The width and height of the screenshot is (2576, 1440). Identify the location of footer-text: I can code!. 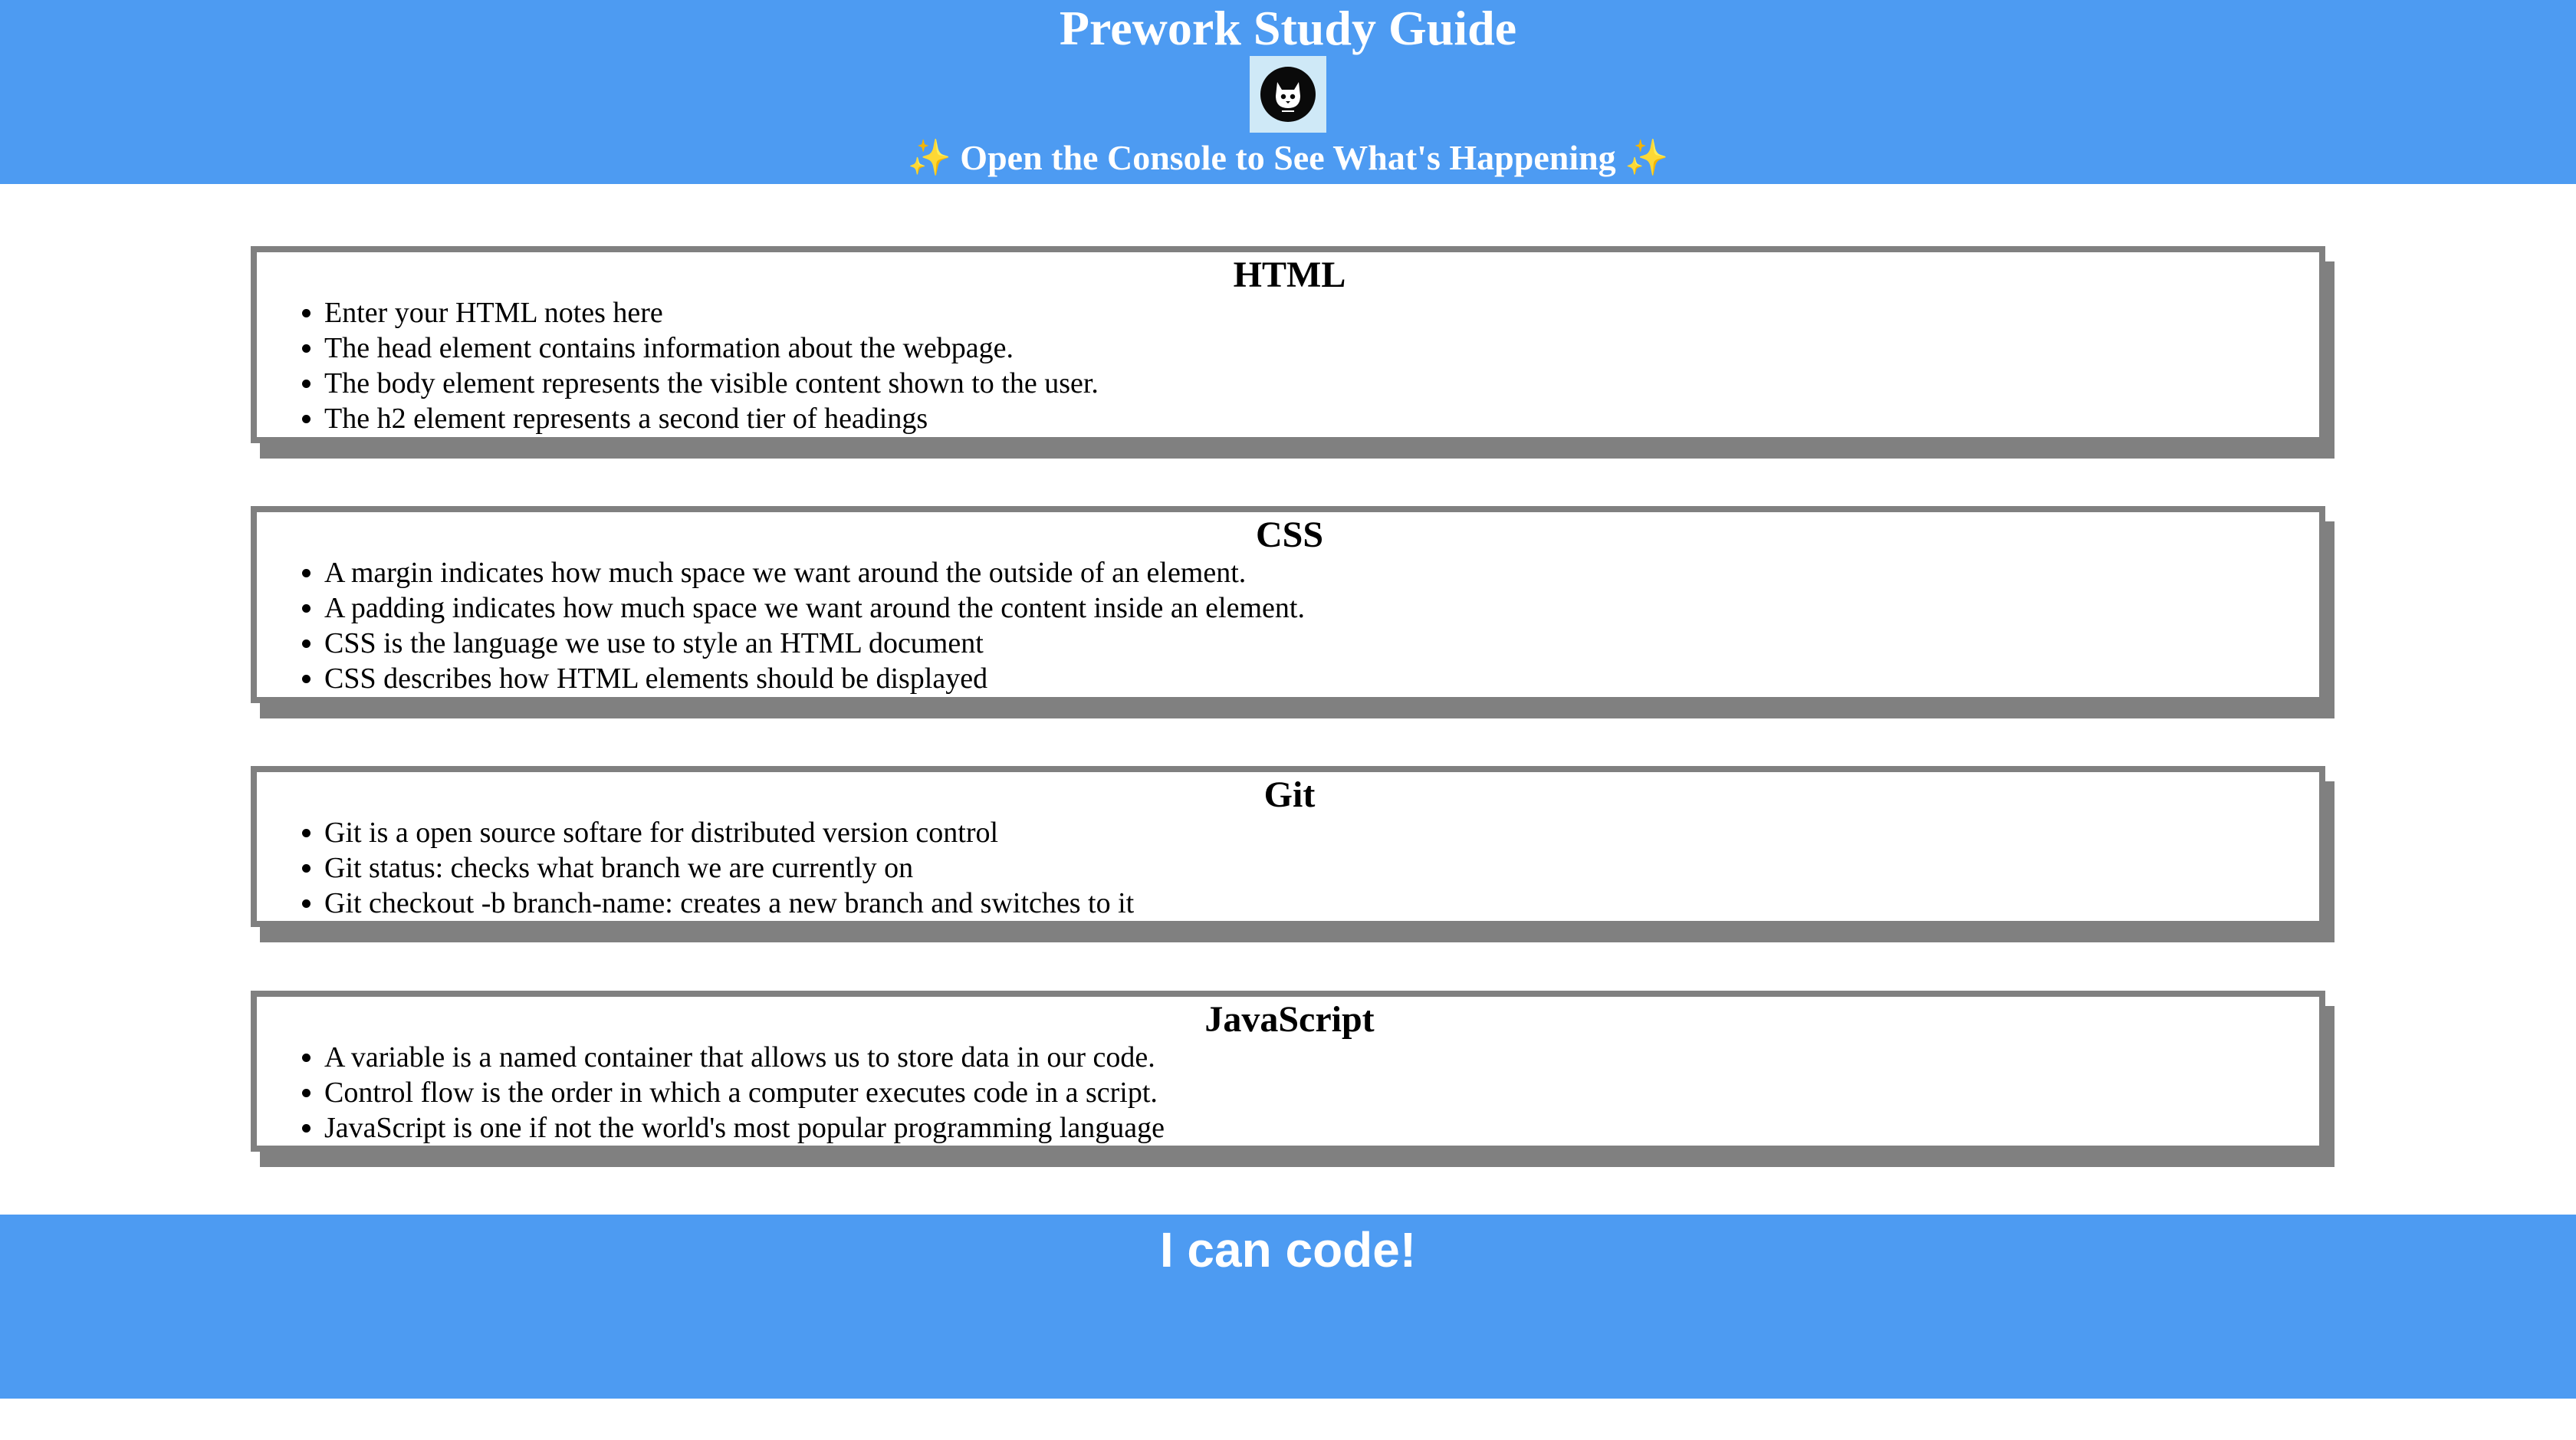
(1288, 1249).